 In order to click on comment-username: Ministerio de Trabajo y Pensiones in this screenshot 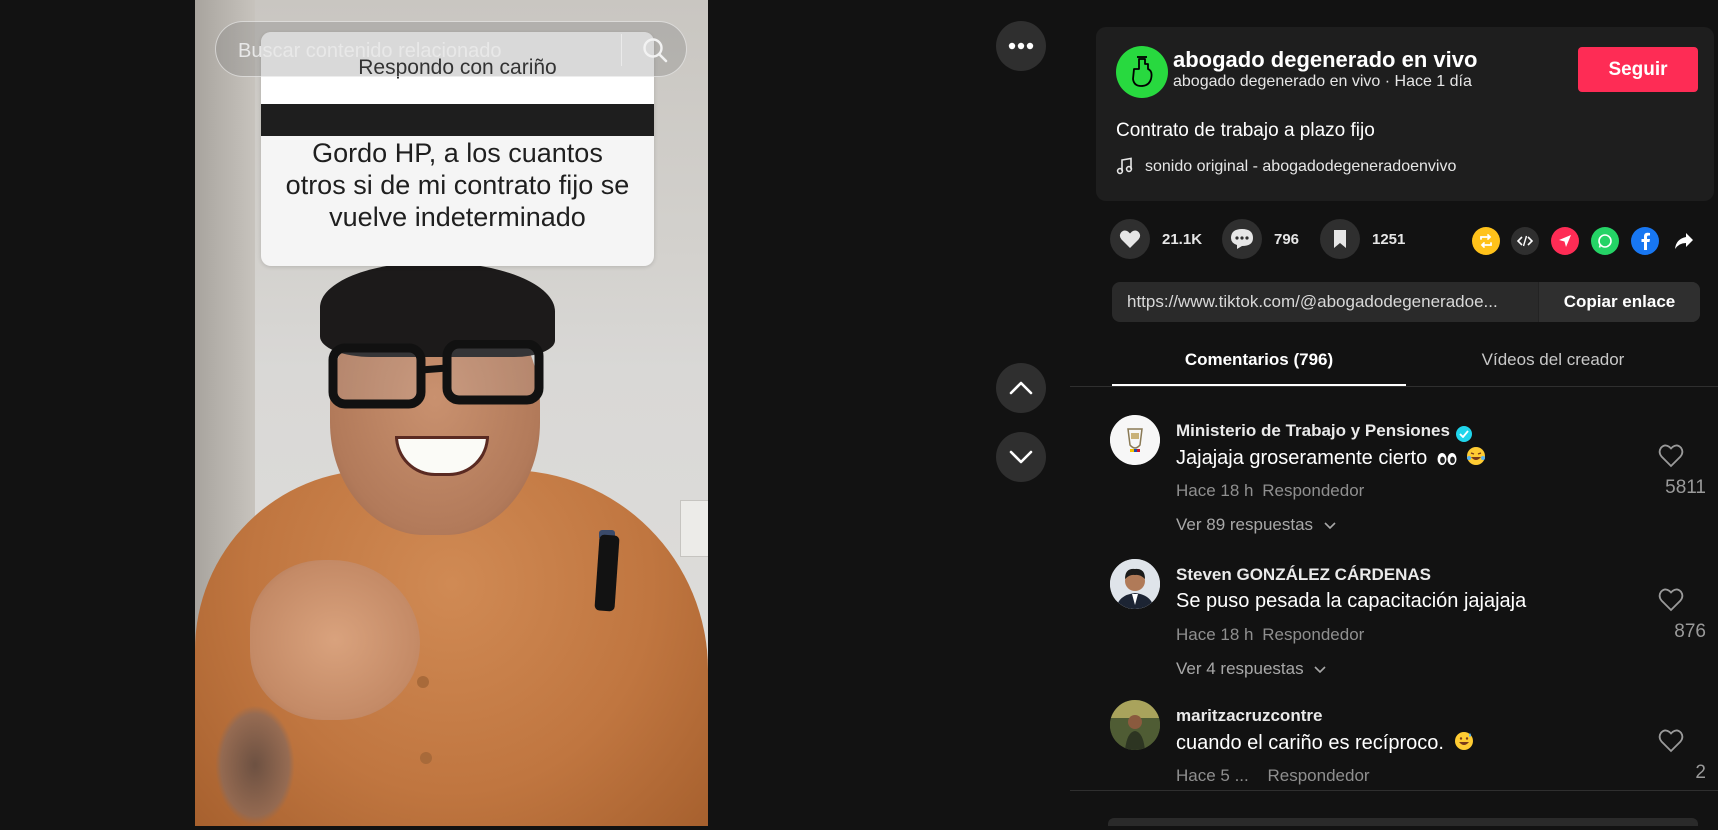, I will do `click(1324, 431)`.